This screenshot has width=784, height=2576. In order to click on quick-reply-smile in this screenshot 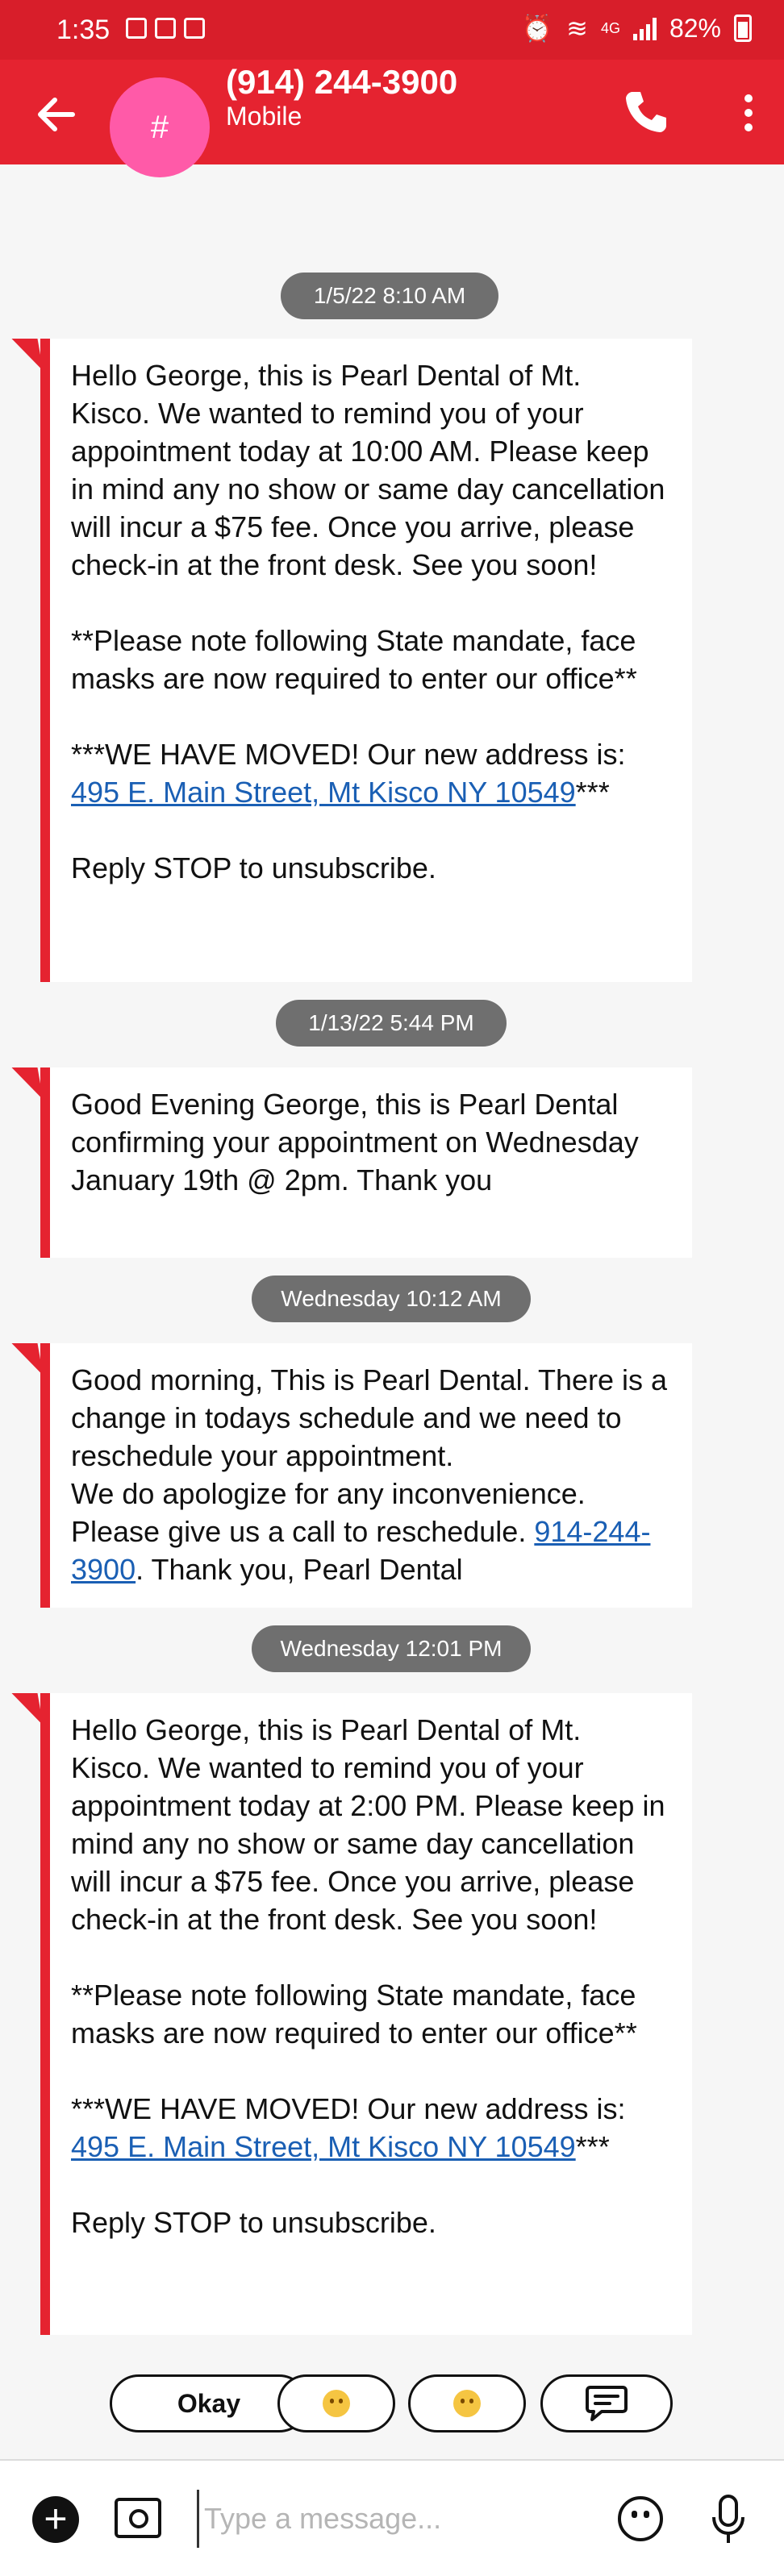, I will do `click(336, 2403)`.